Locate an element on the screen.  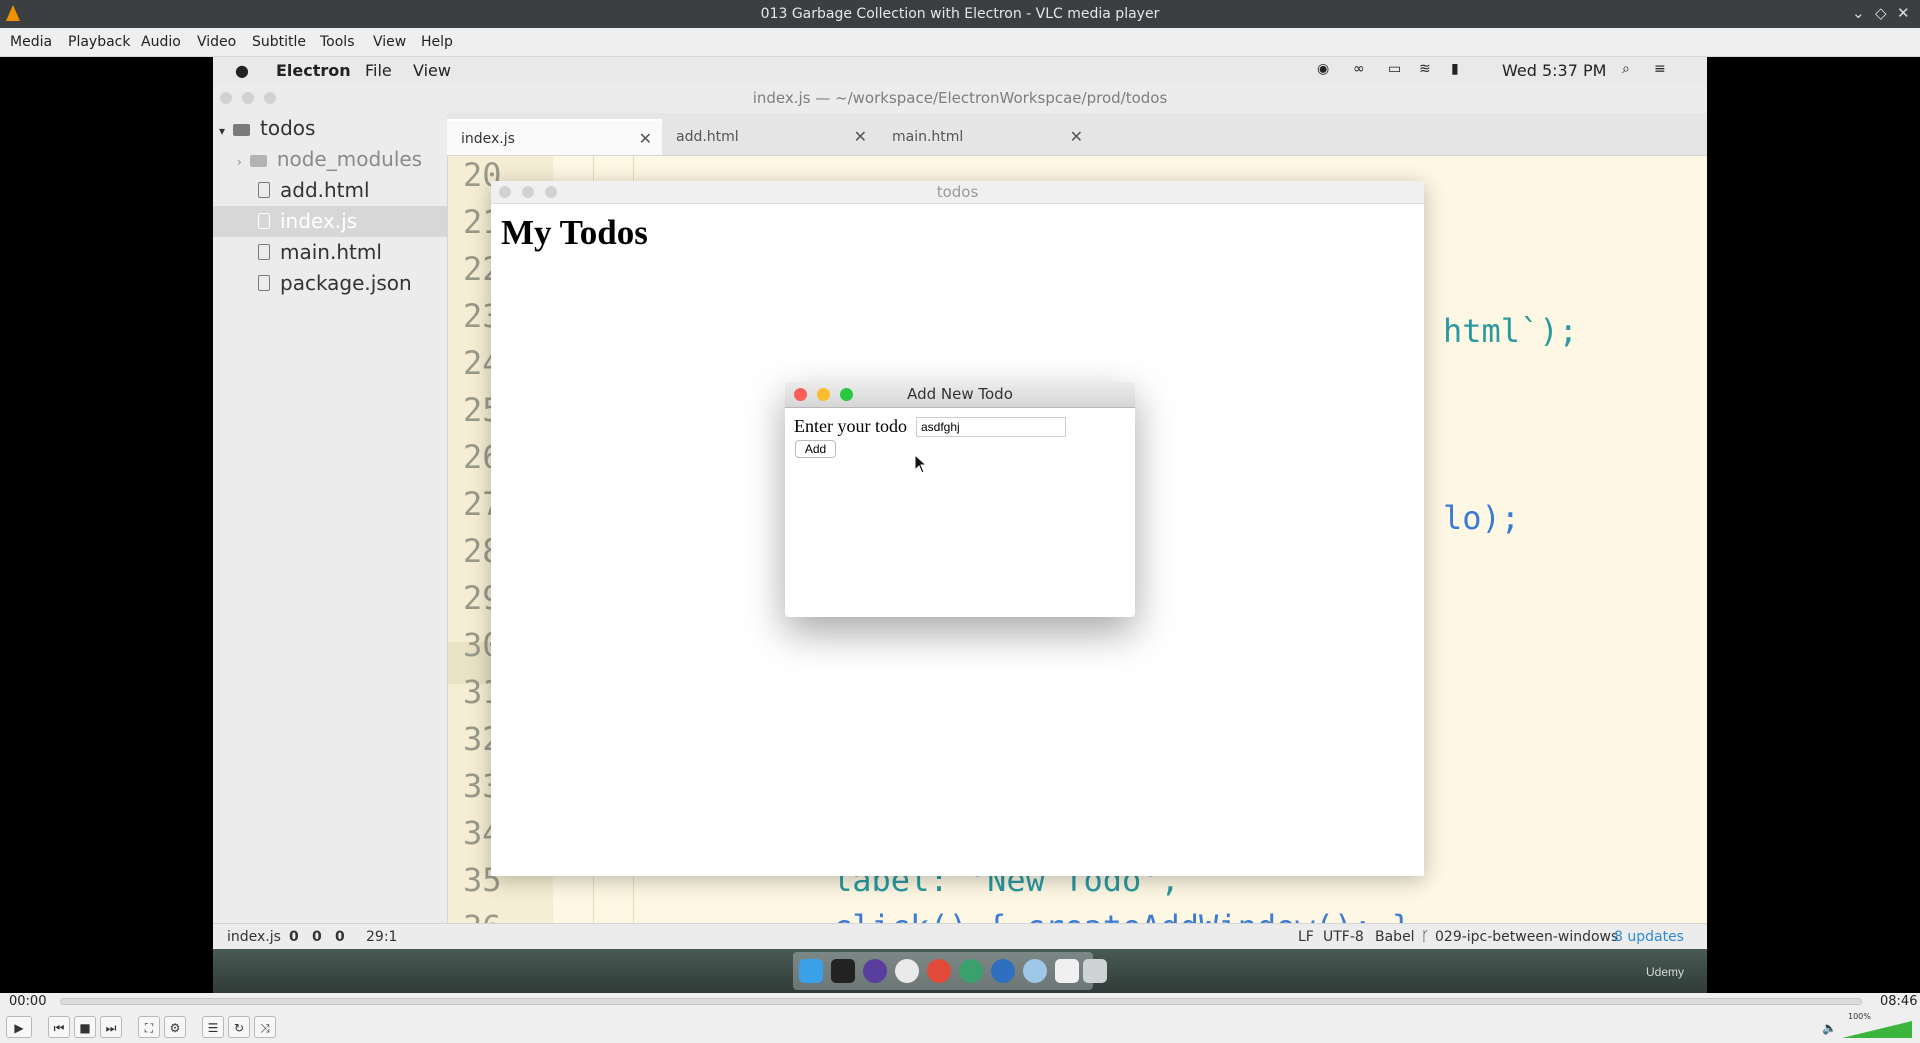
menu-audio: Audio is located at coordinates (161, 42).